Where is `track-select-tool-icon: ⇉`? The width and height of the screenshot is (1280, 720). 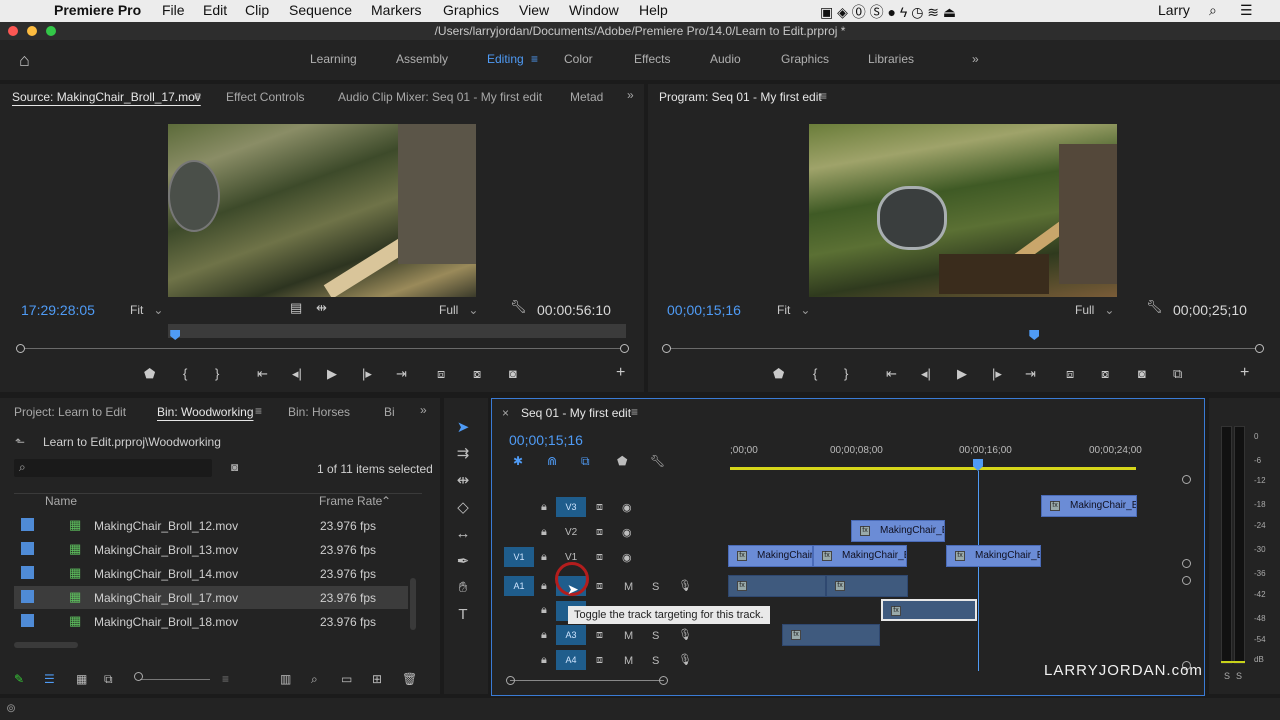
track-select-tool-icon: ⇉ is located at coordinates (463, 453).